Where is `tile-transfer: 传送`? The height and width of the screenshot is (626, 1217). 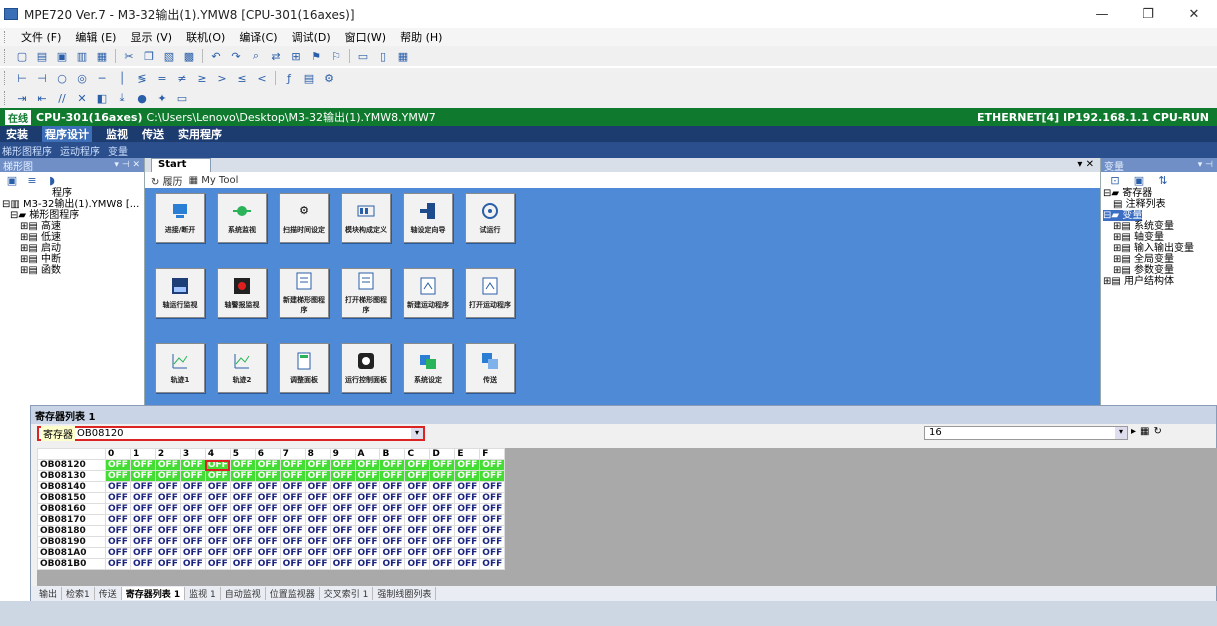 tile-transfer: 传送 is located at coordinates (490, 368).